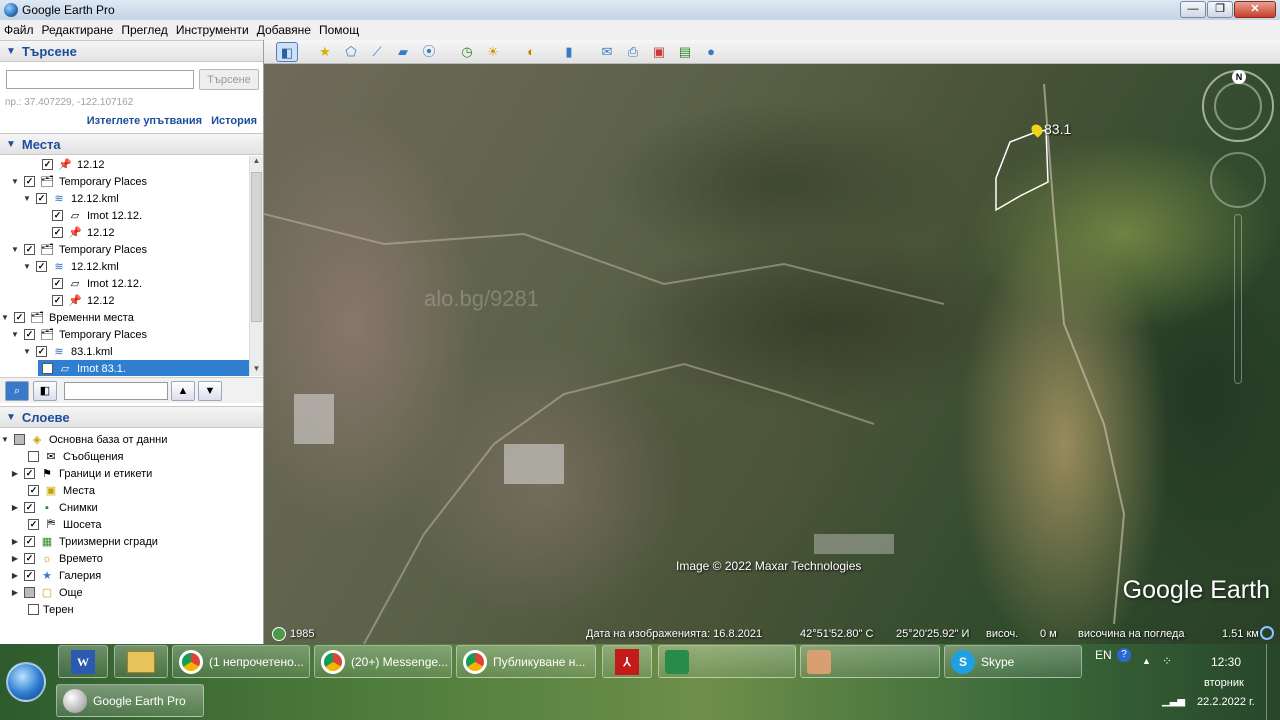 The height and width of the screenshot is (720, 1280). I want to click on menu-tools: Инструменти, so click(212, 30).